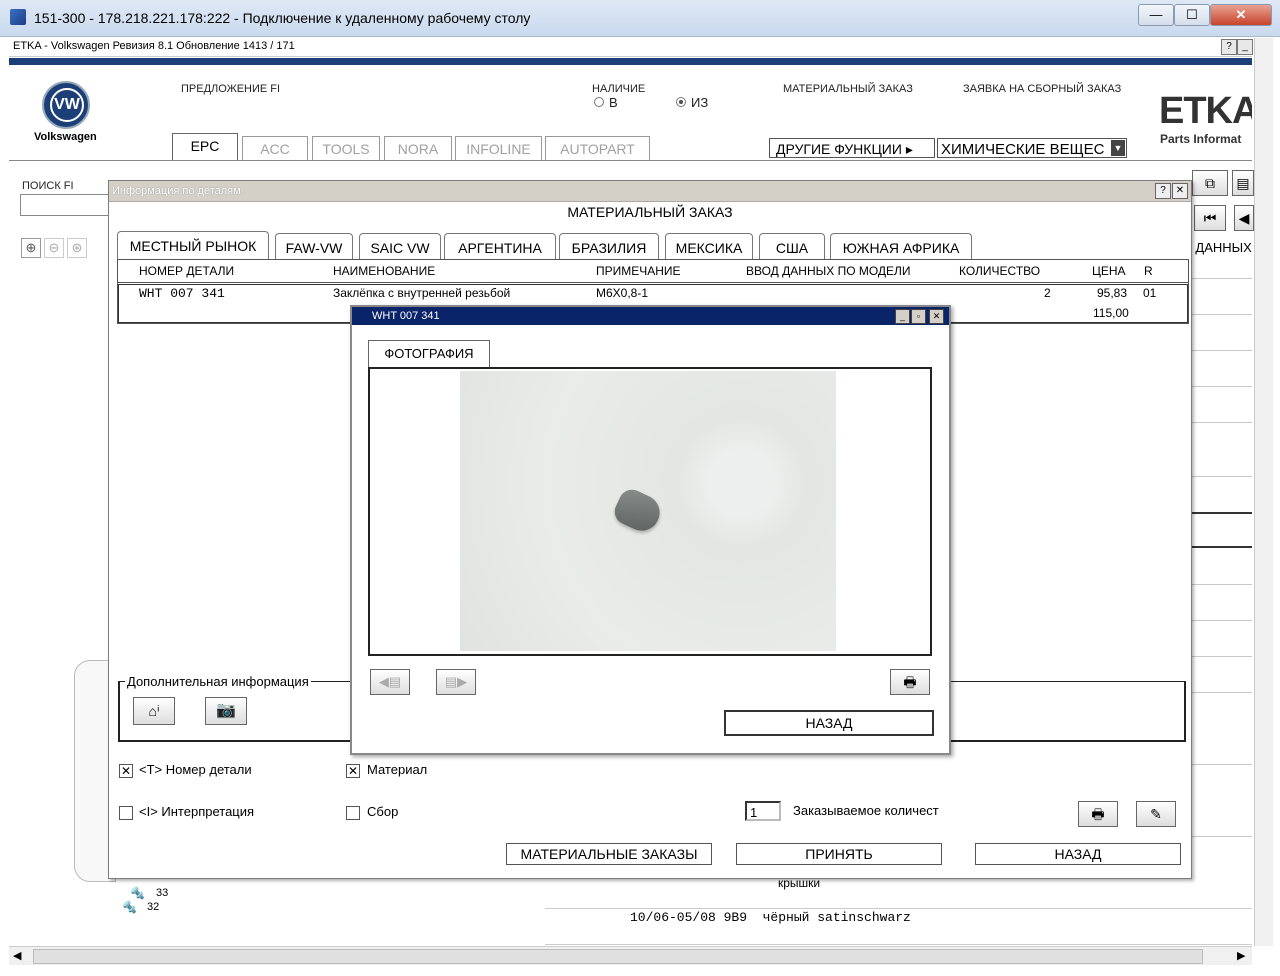  Describe the element at coordinates (429, 353) in the screenshot. I see `tab-photograph: ФОТОГРАФИЯ` at that location.